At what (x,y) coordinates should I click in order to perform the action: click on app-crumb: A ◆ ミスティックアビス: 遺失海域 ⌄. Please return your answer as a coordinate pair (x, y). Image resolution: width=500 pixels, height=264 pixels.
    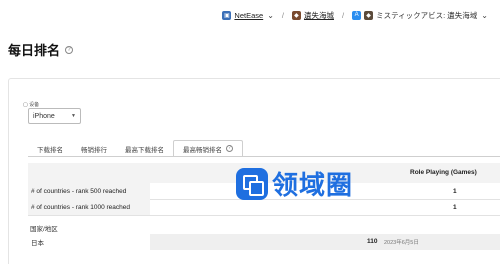
    Looking at the image, I should click on (420, 15).